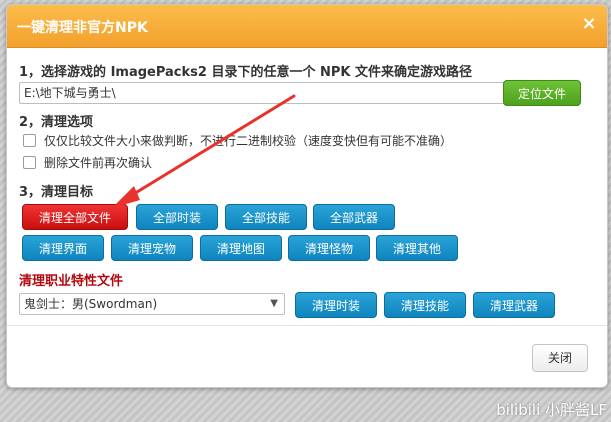 The width and height of the screenshot is (611, 422). Describe the element at coordinates (336, 305) in the screenshot. I see `clean-job-costumes-button: 清理时装` at that location.